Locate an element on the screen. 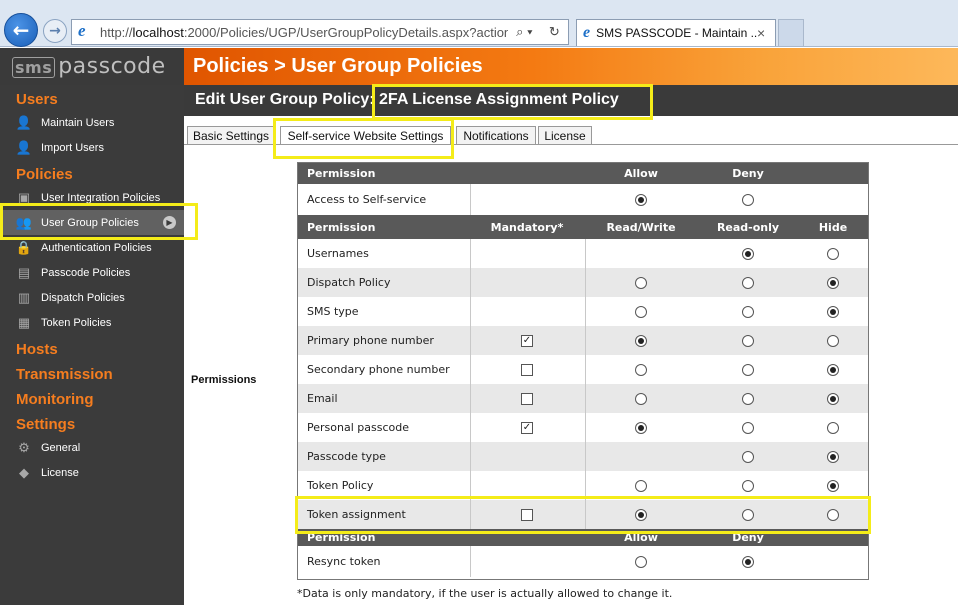 This screenshot has width=958, height=605. sidebar-item-import-users: 👤 Import Users is located at coordinates (92, 147).